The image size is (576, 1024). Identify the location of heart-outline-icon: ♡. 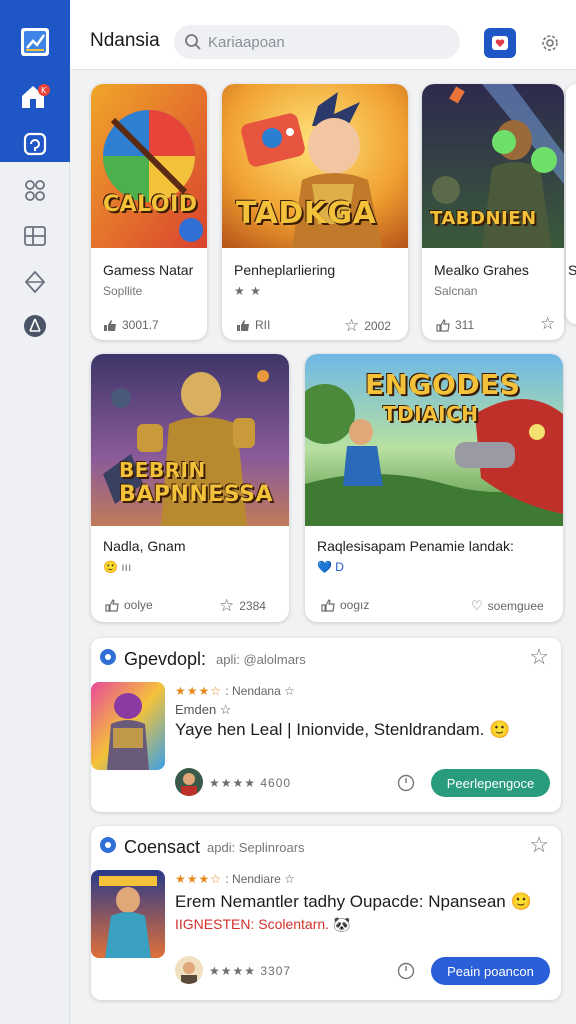
(477, 605).